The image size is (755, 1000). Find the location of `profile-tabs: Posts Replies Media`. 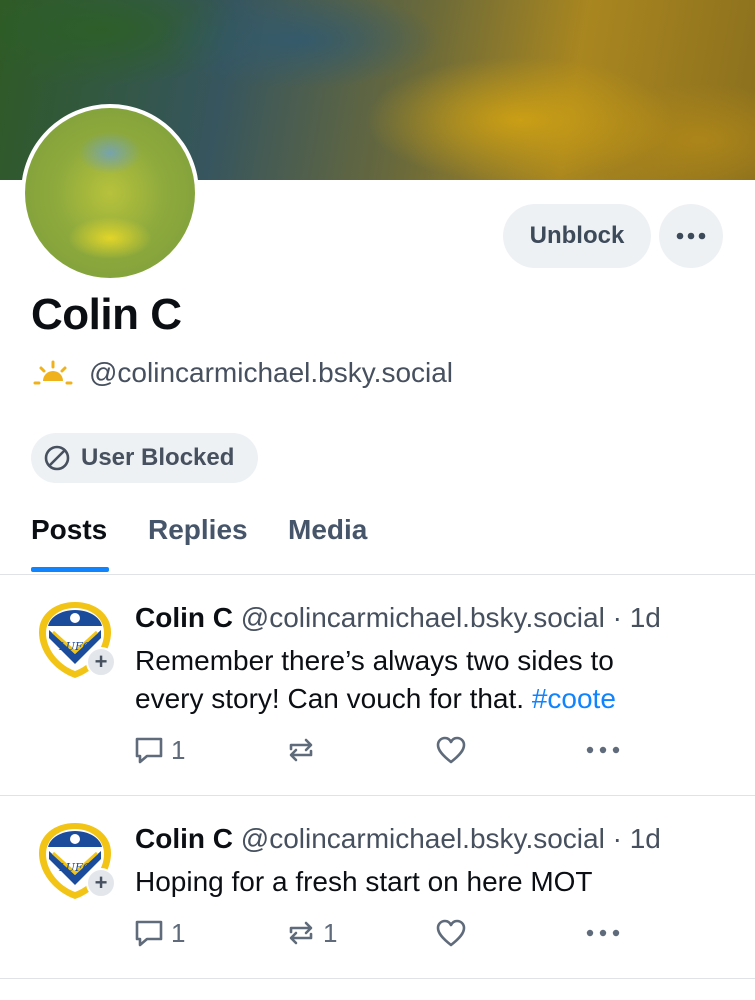

profile-tabs: Posts Replies Media is located at coordinates (377, 537).